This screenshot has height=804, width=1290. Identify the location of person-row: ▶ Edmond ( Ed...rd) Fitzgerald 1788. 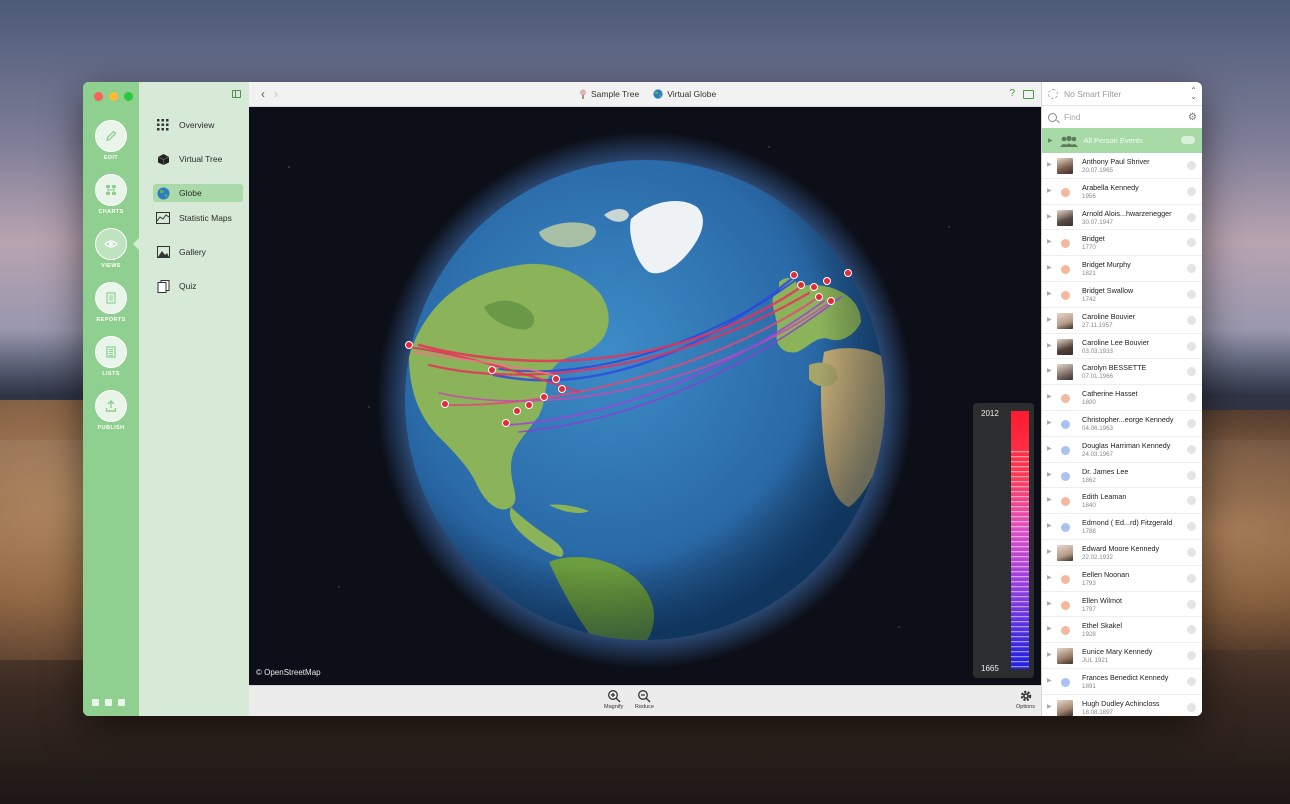
(1122, 527).